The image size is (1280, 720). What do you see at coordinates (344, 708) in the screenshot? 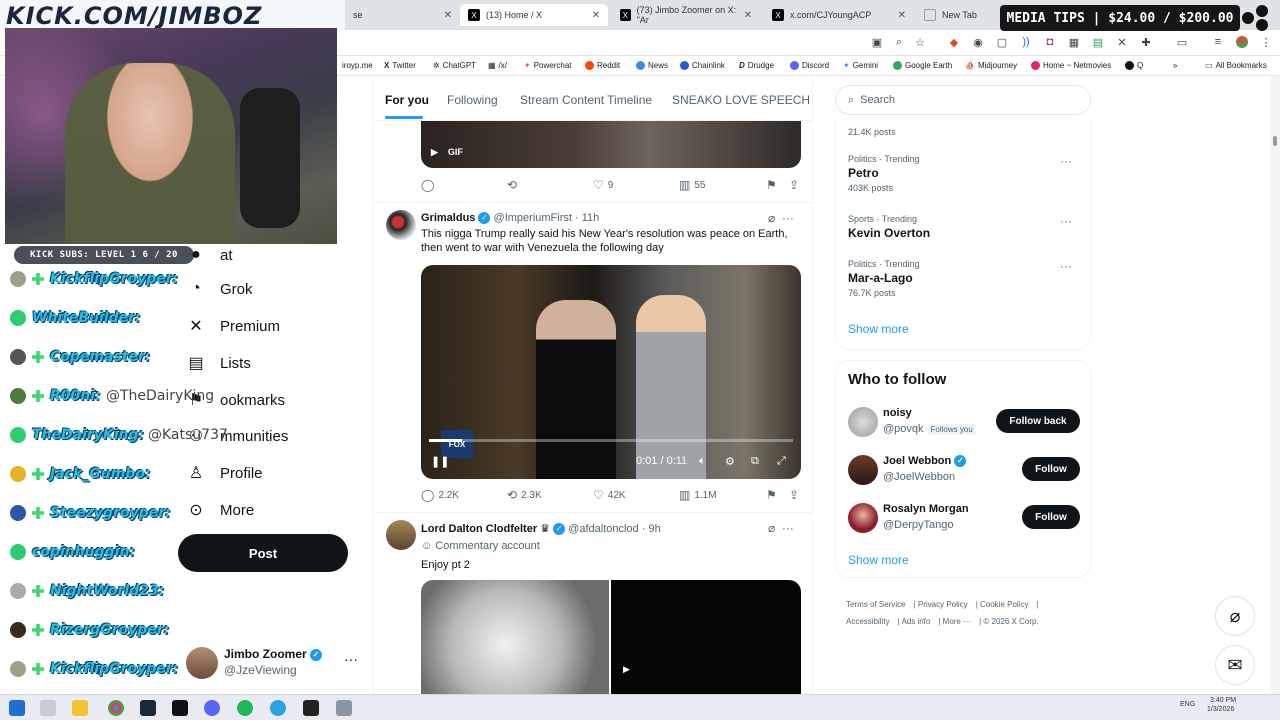
I see `app-icon` at bounding box center [344, 708].